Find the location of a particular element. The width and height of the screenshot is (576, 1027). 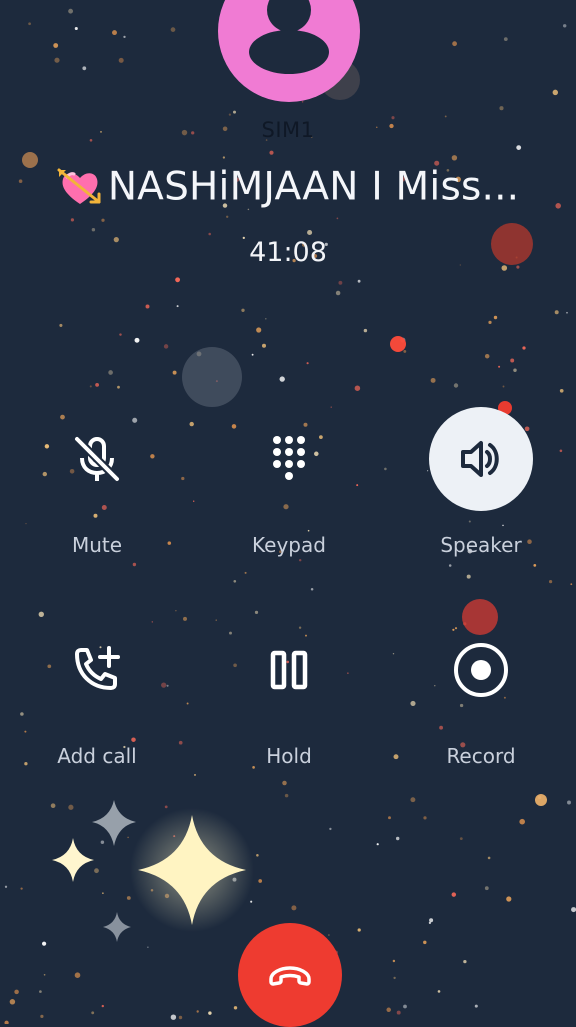

add-call-control: Add call is located at coordinates (97, 693).